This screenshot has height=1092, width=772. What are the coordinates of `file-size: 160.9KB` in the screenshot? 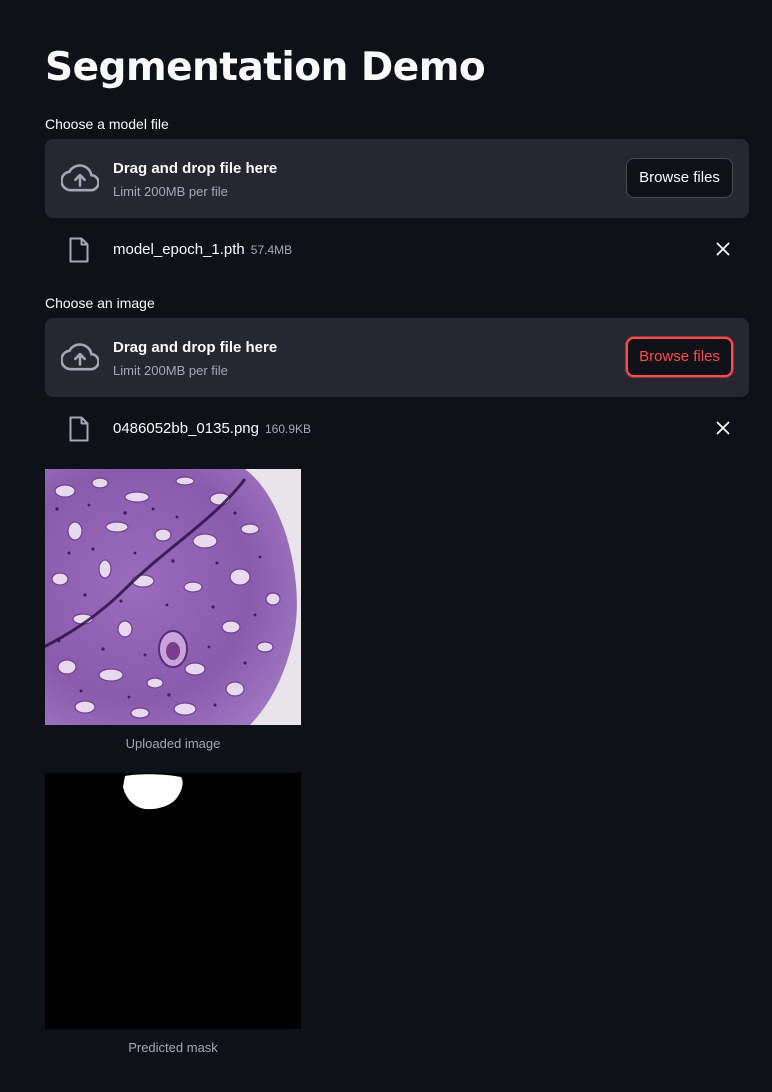 It's located at (288, 429).